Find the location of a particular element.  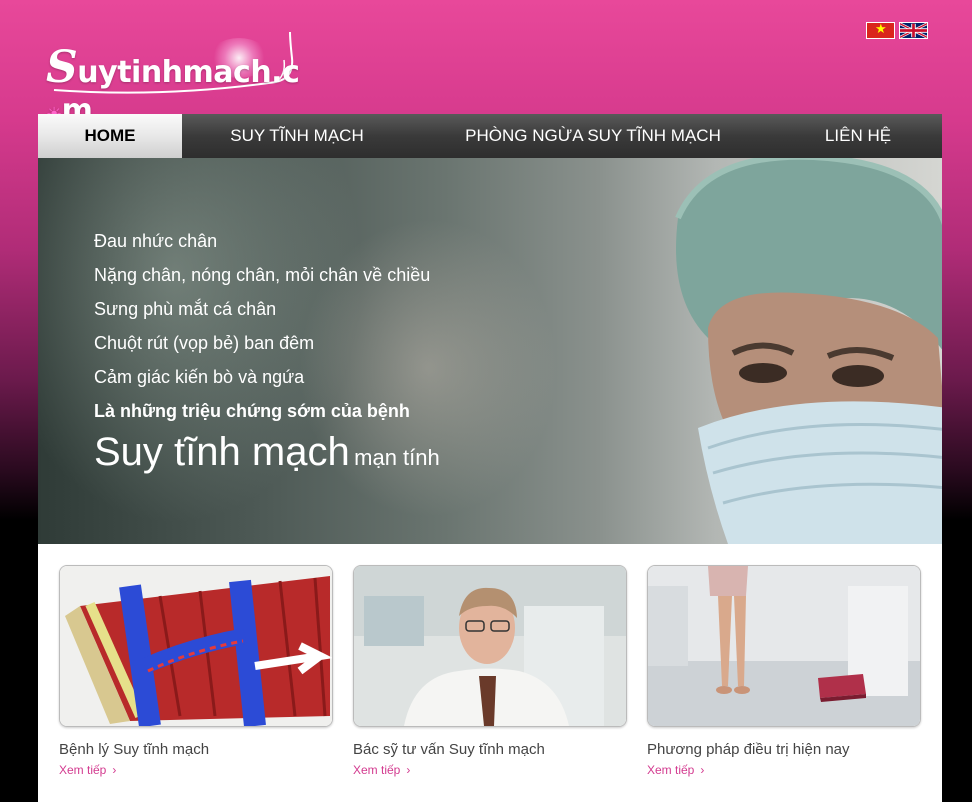

english-flag-icon is located at coordinates (913, 30).